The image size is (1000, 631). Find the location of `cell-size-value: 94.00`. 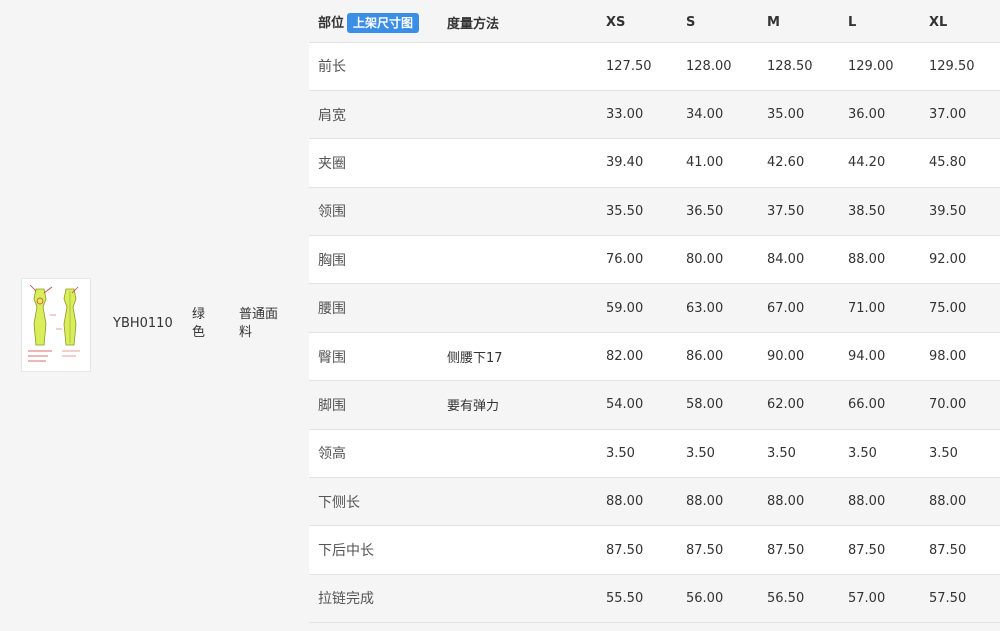

cell-size-value: 94.00 is located at coordinates (867, 357).